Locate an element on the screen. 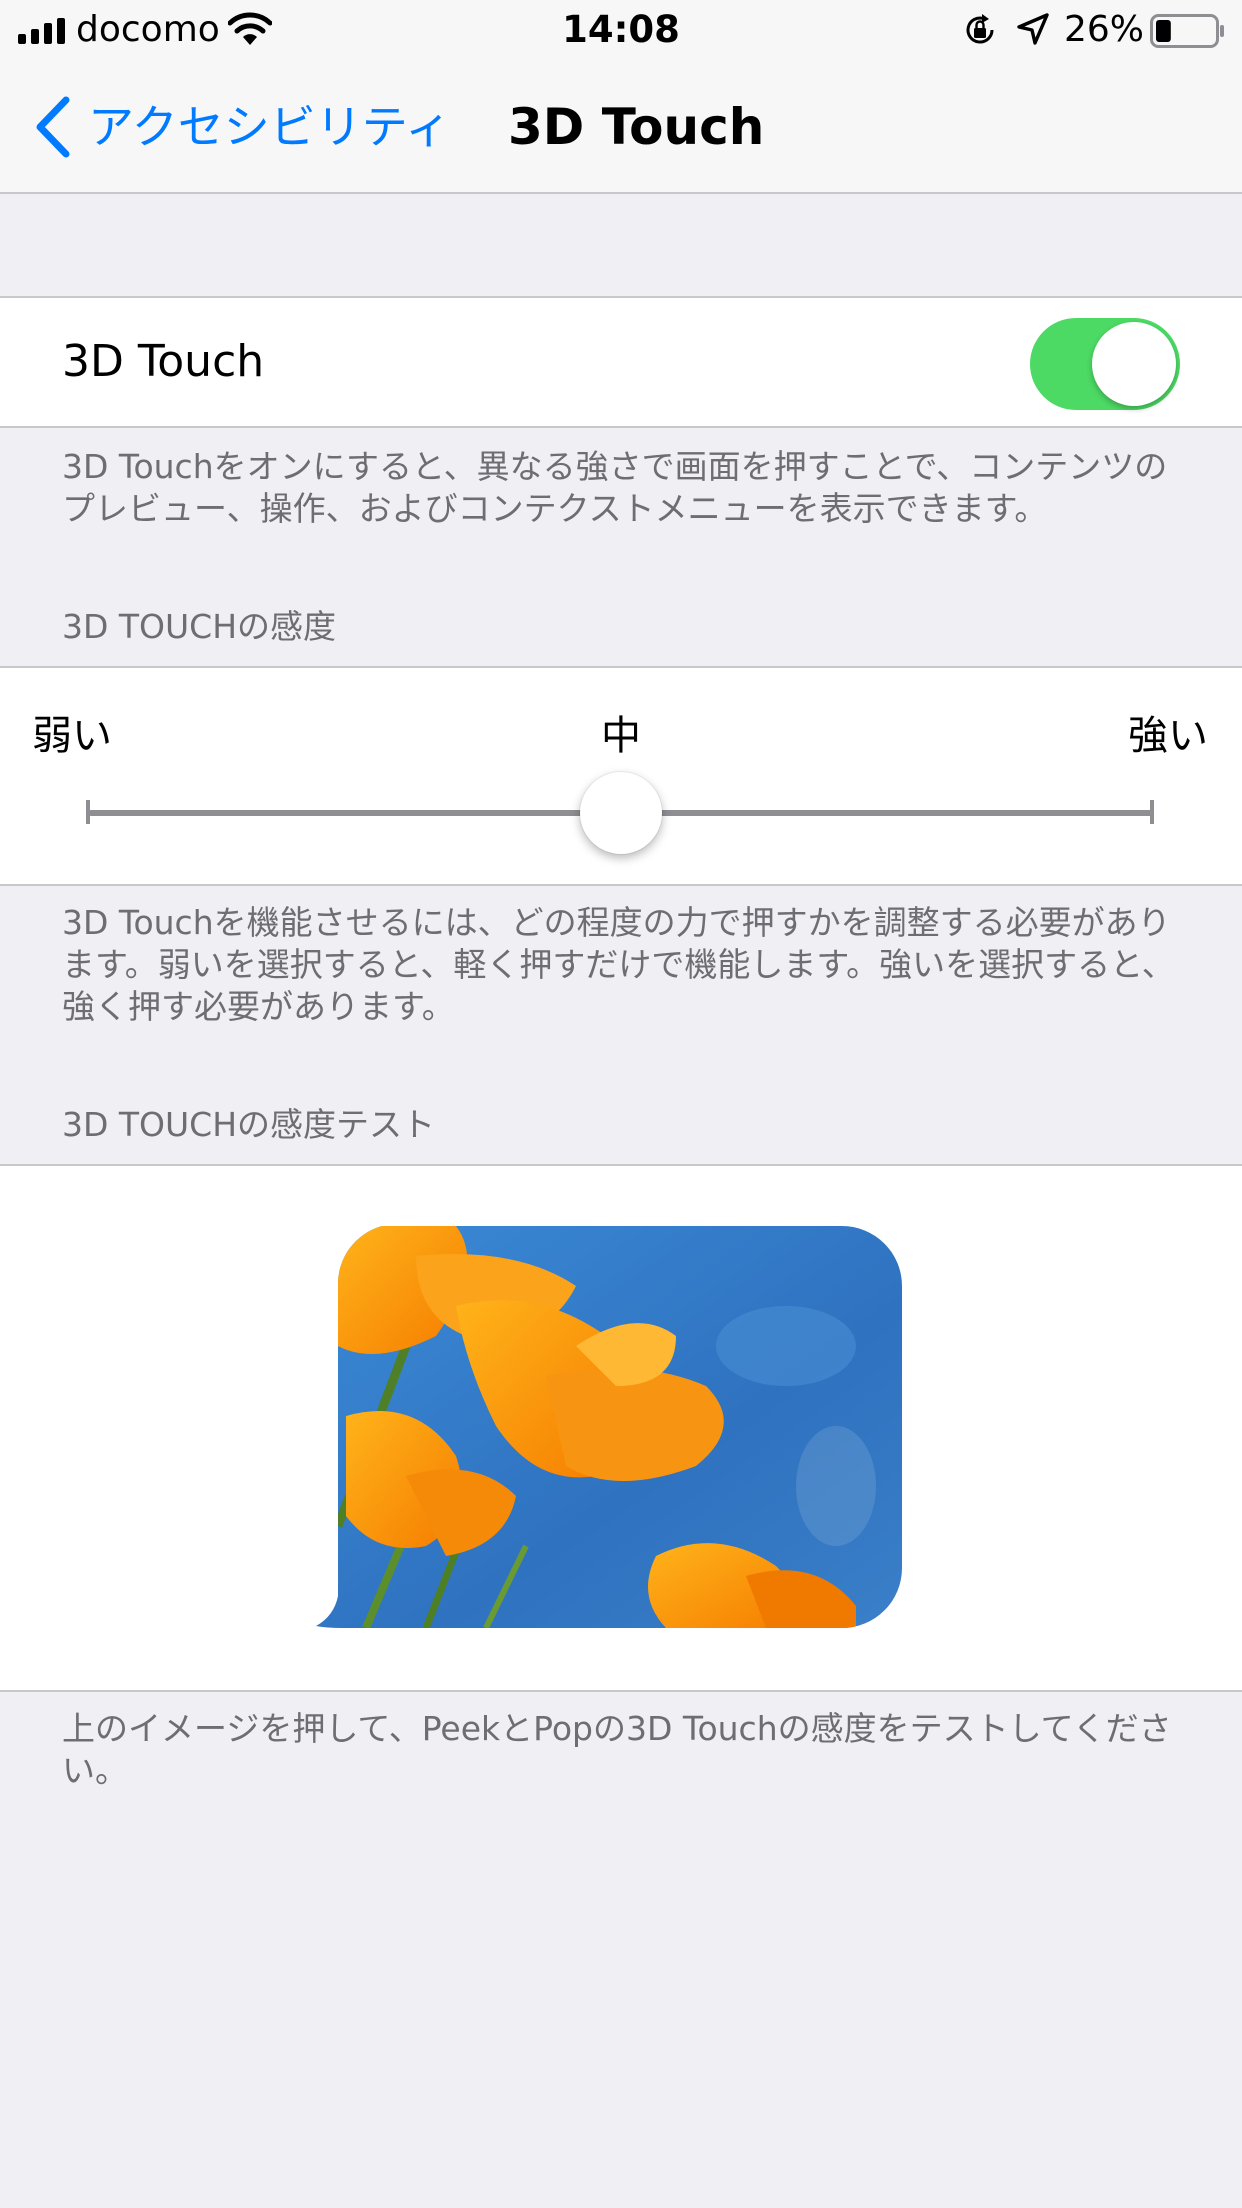  slider-label-high: 強い is located at coordinates (1168, 736).